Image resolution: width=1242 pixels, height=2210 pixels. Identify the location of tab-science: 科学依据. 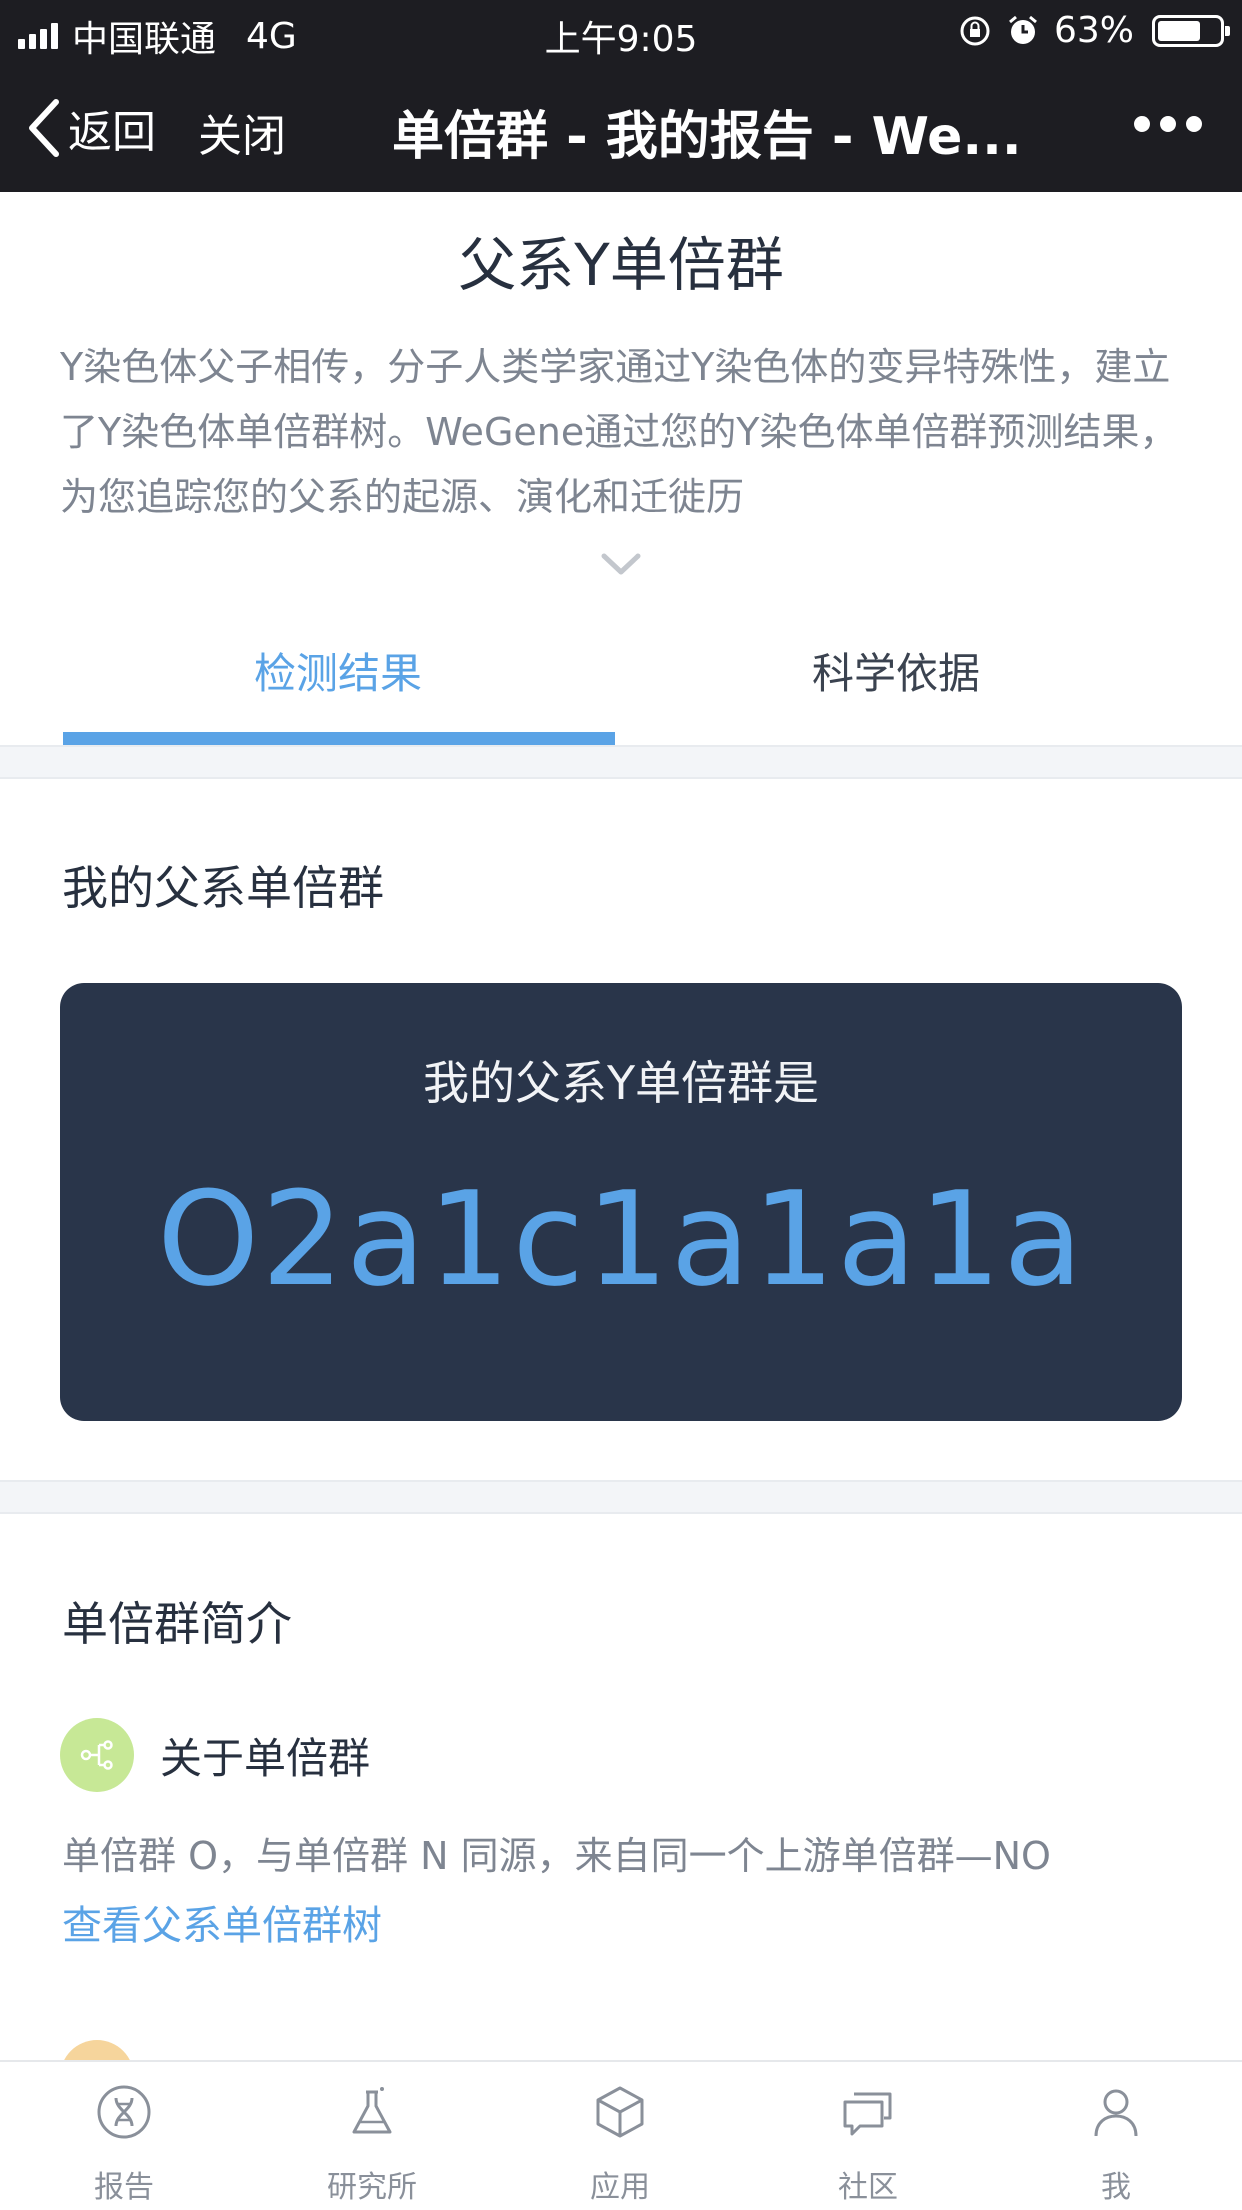
(896, 670).